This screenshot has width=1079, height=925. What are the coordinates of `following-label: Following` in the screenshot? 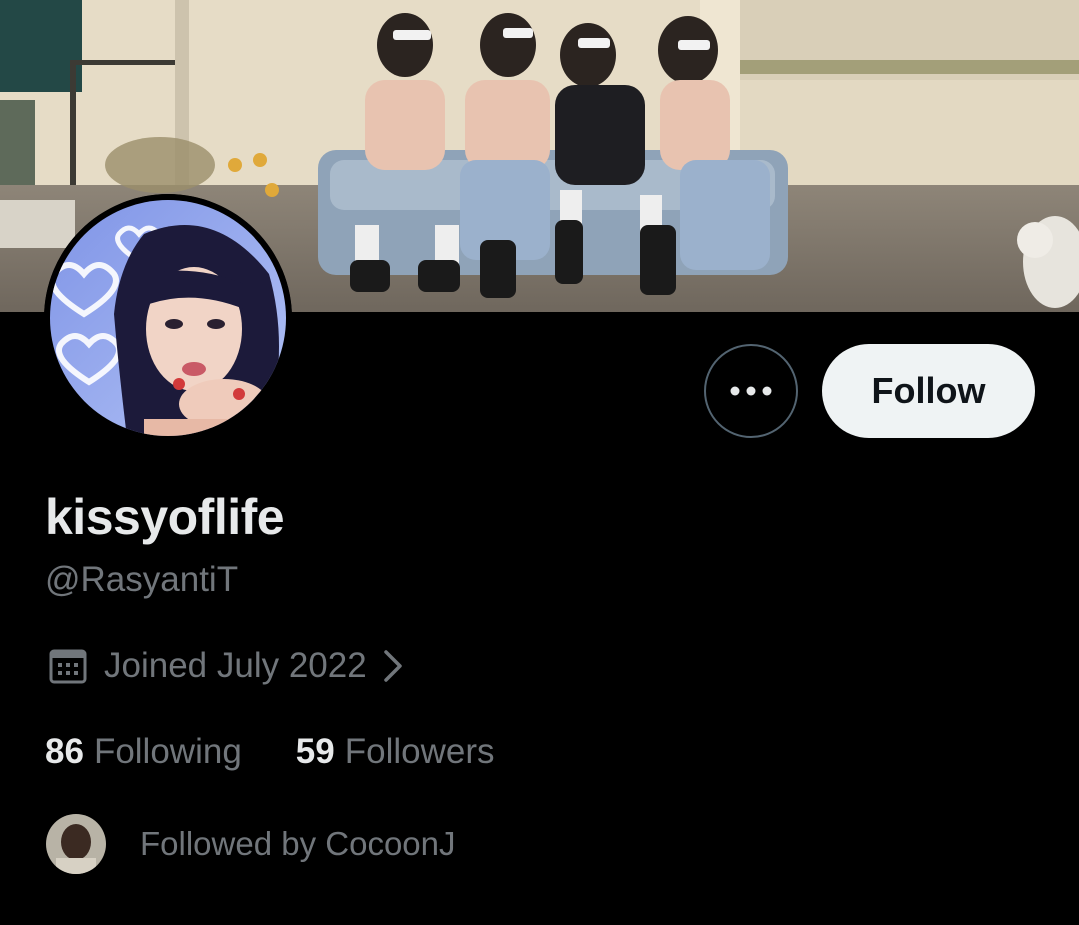 It's located at (167, 751).